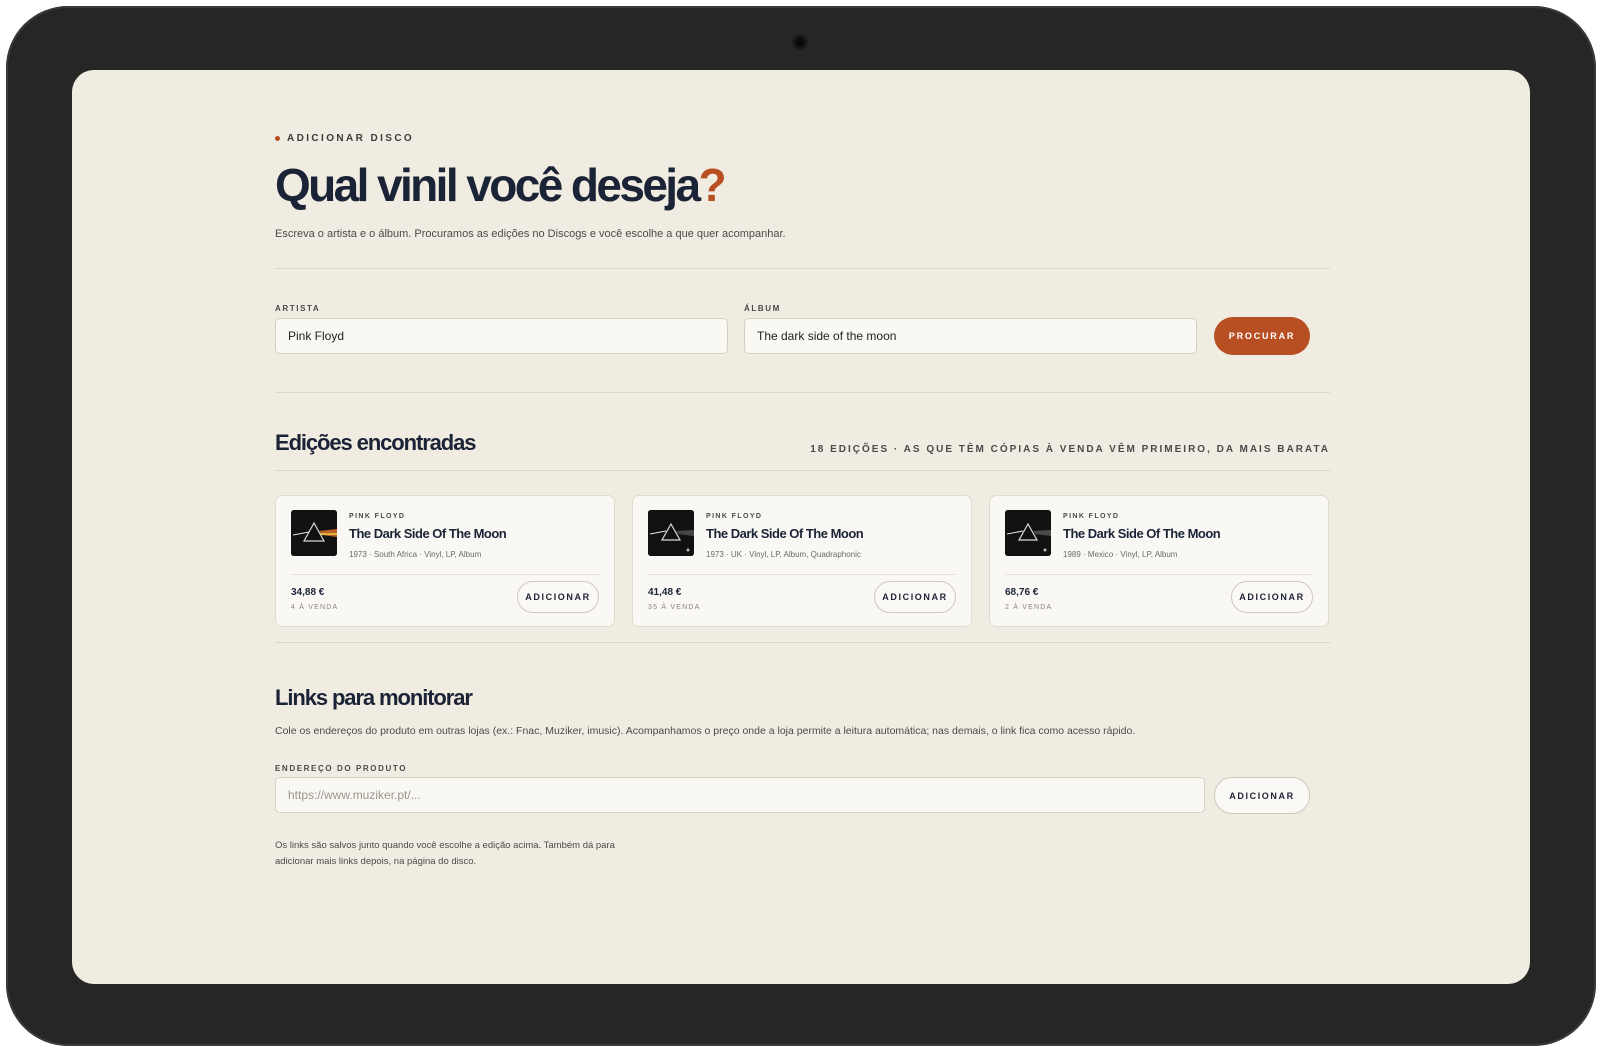  What do you see at coordinates (762, 308) in the screenshot?
I see `album-label: ÁLBUM` at bounding box center [762, 308].